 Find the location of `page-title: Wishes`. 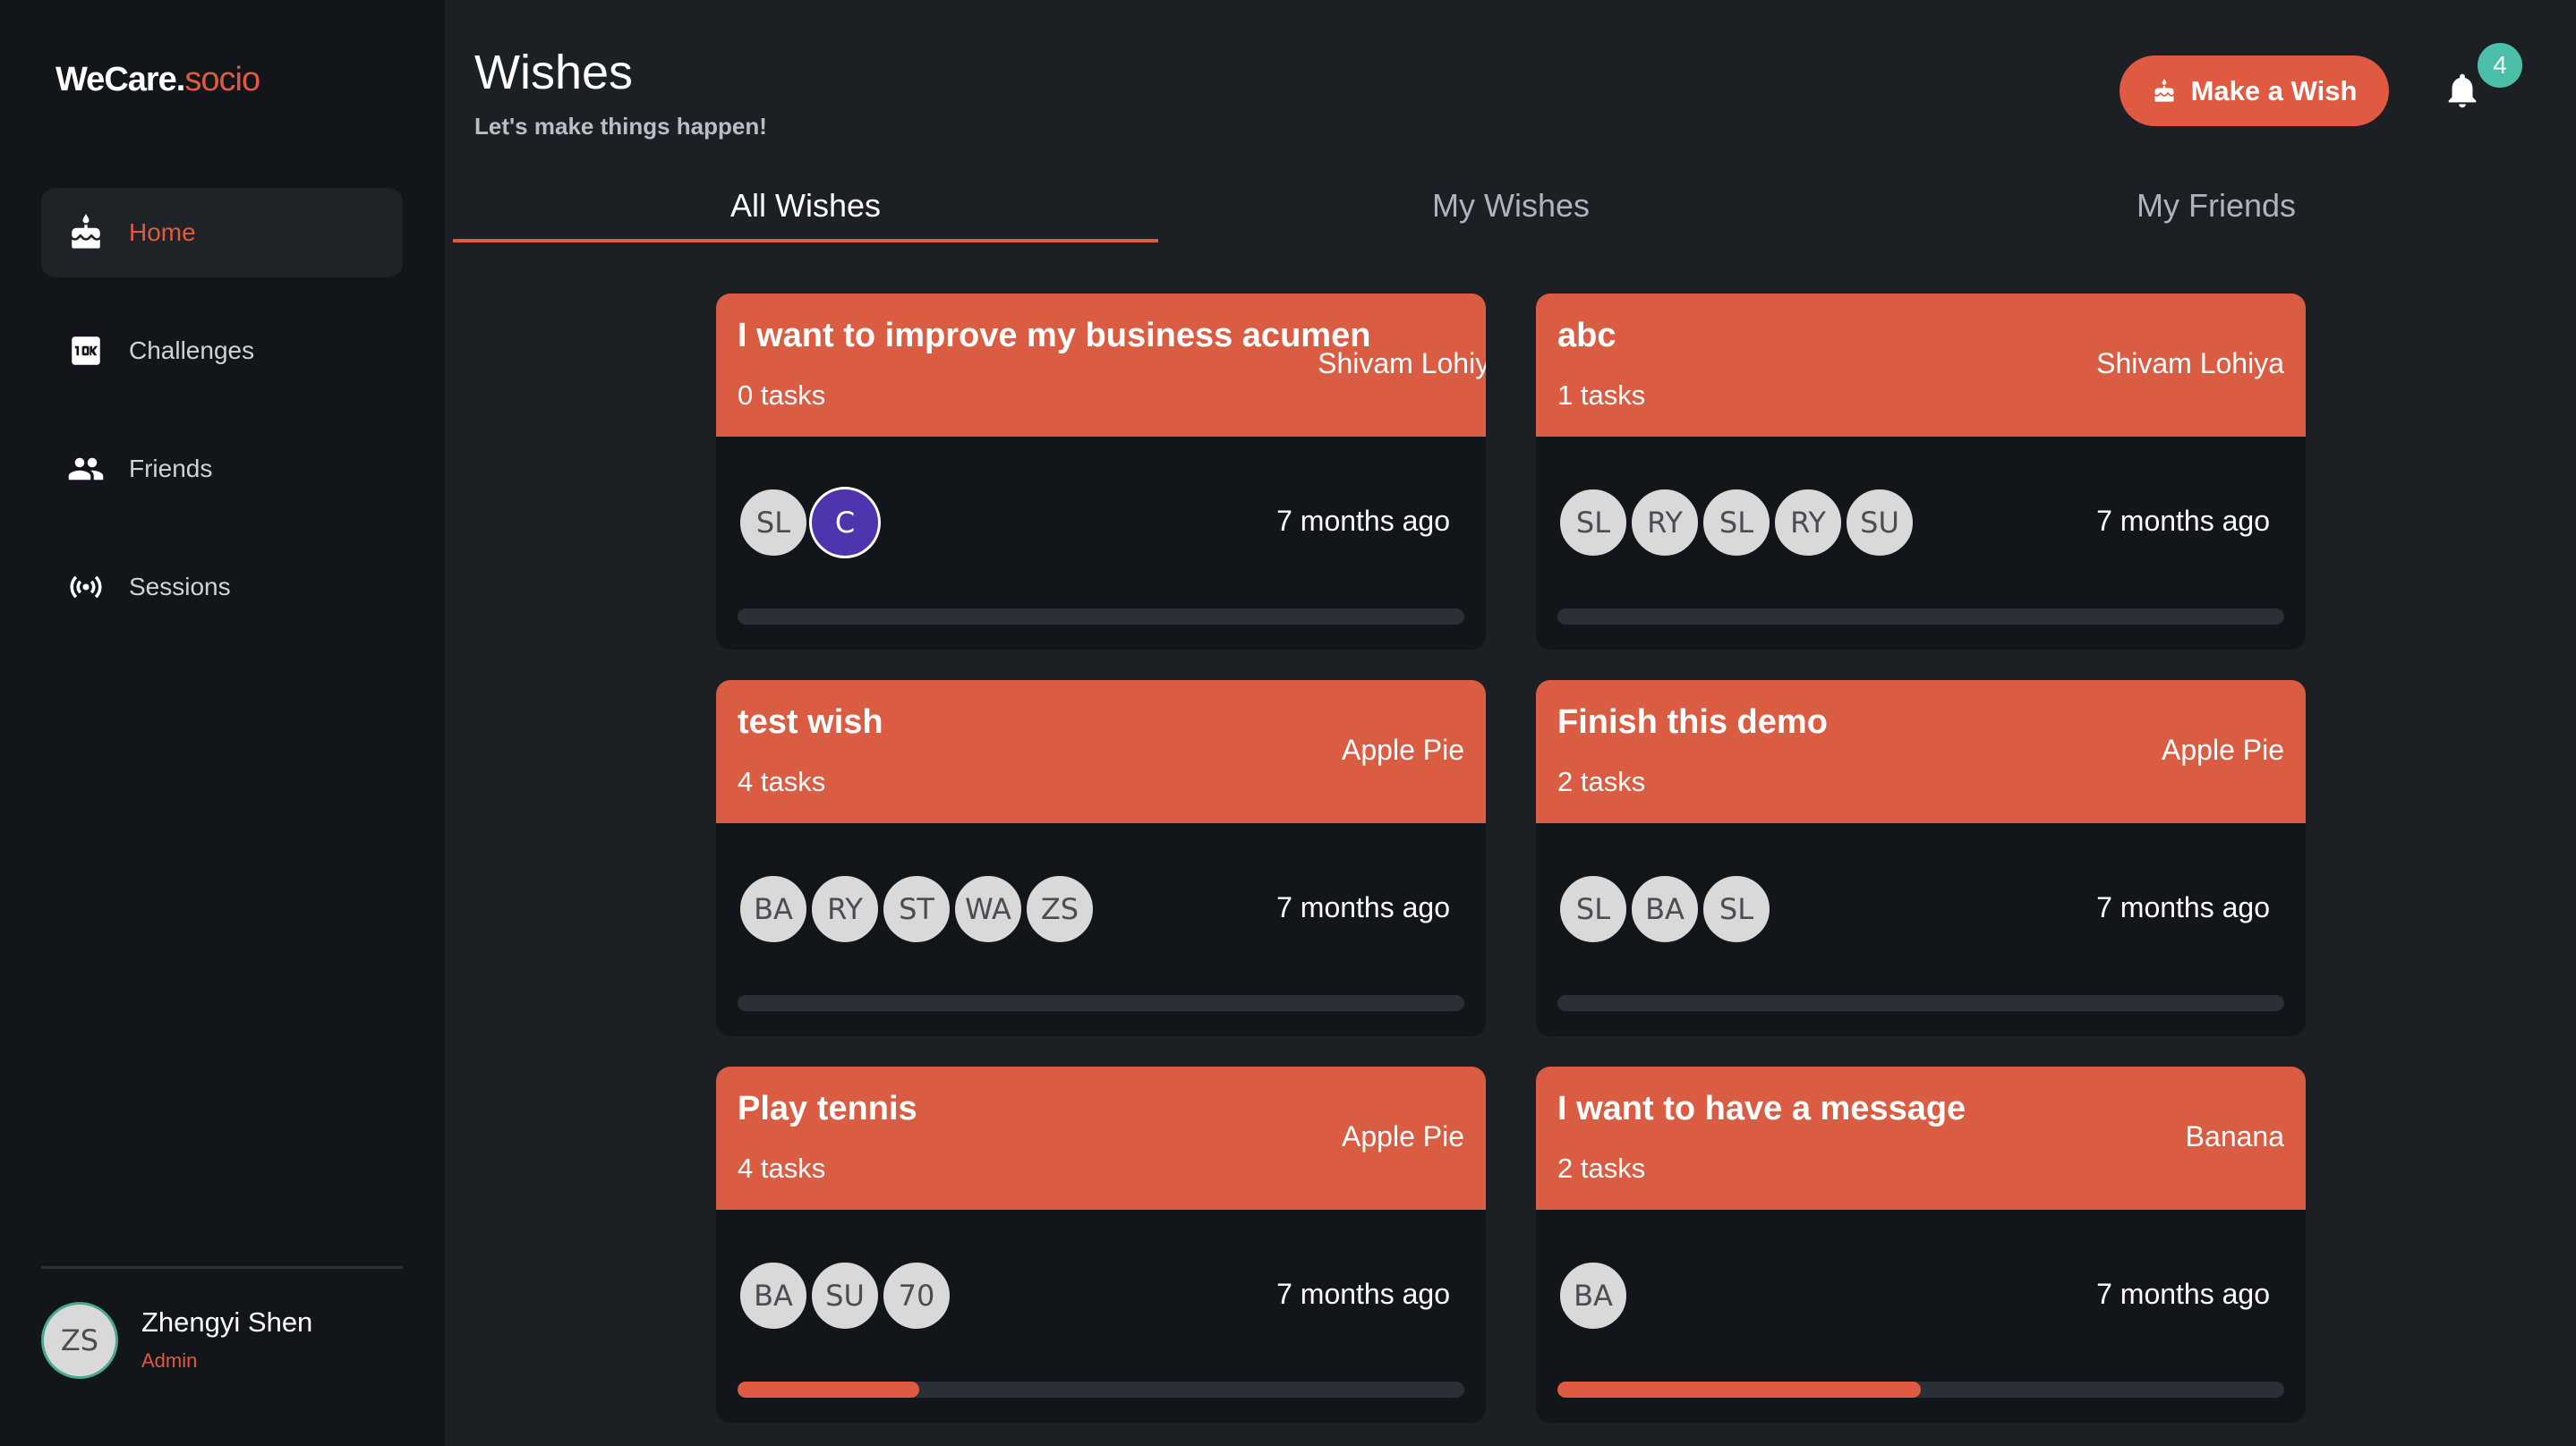

page-title: Wishes is located at coordinates (554, 72).